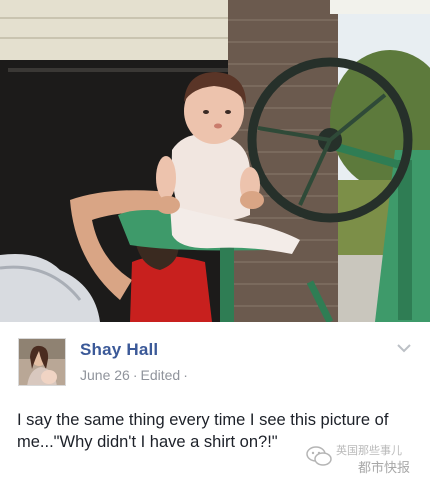  What do you see at coordinates (161, 375) in the screenshot?
I see `edited-label: Edited` at bounding box center [161, 375].